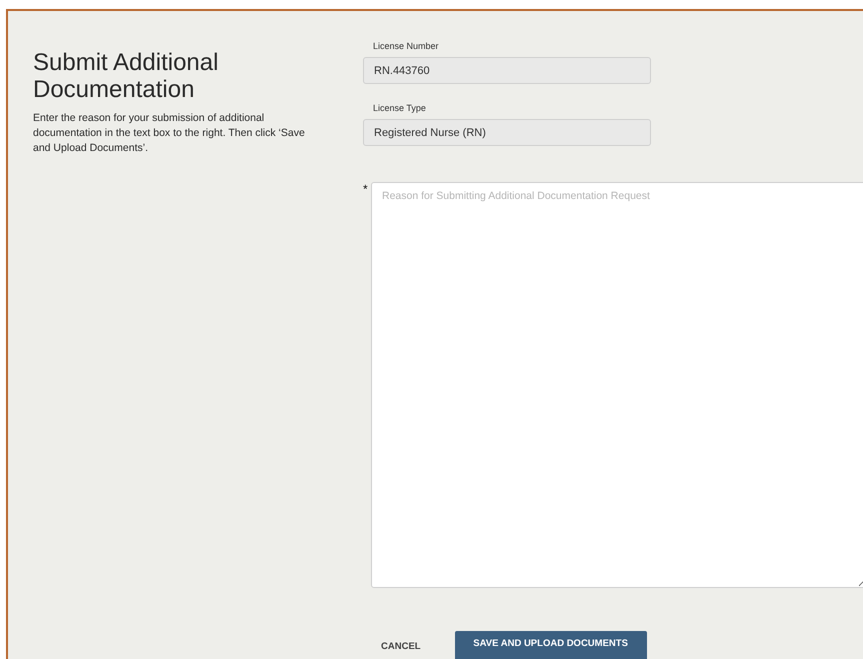  What do you see at coordinates (169, 133) in the screenshot?
I see `instructions-text: Enter the reason for your submission of additional documentation in the text box to the right. Then click ‘Save and Upload Documents’.` at bounding box center [169, 133].